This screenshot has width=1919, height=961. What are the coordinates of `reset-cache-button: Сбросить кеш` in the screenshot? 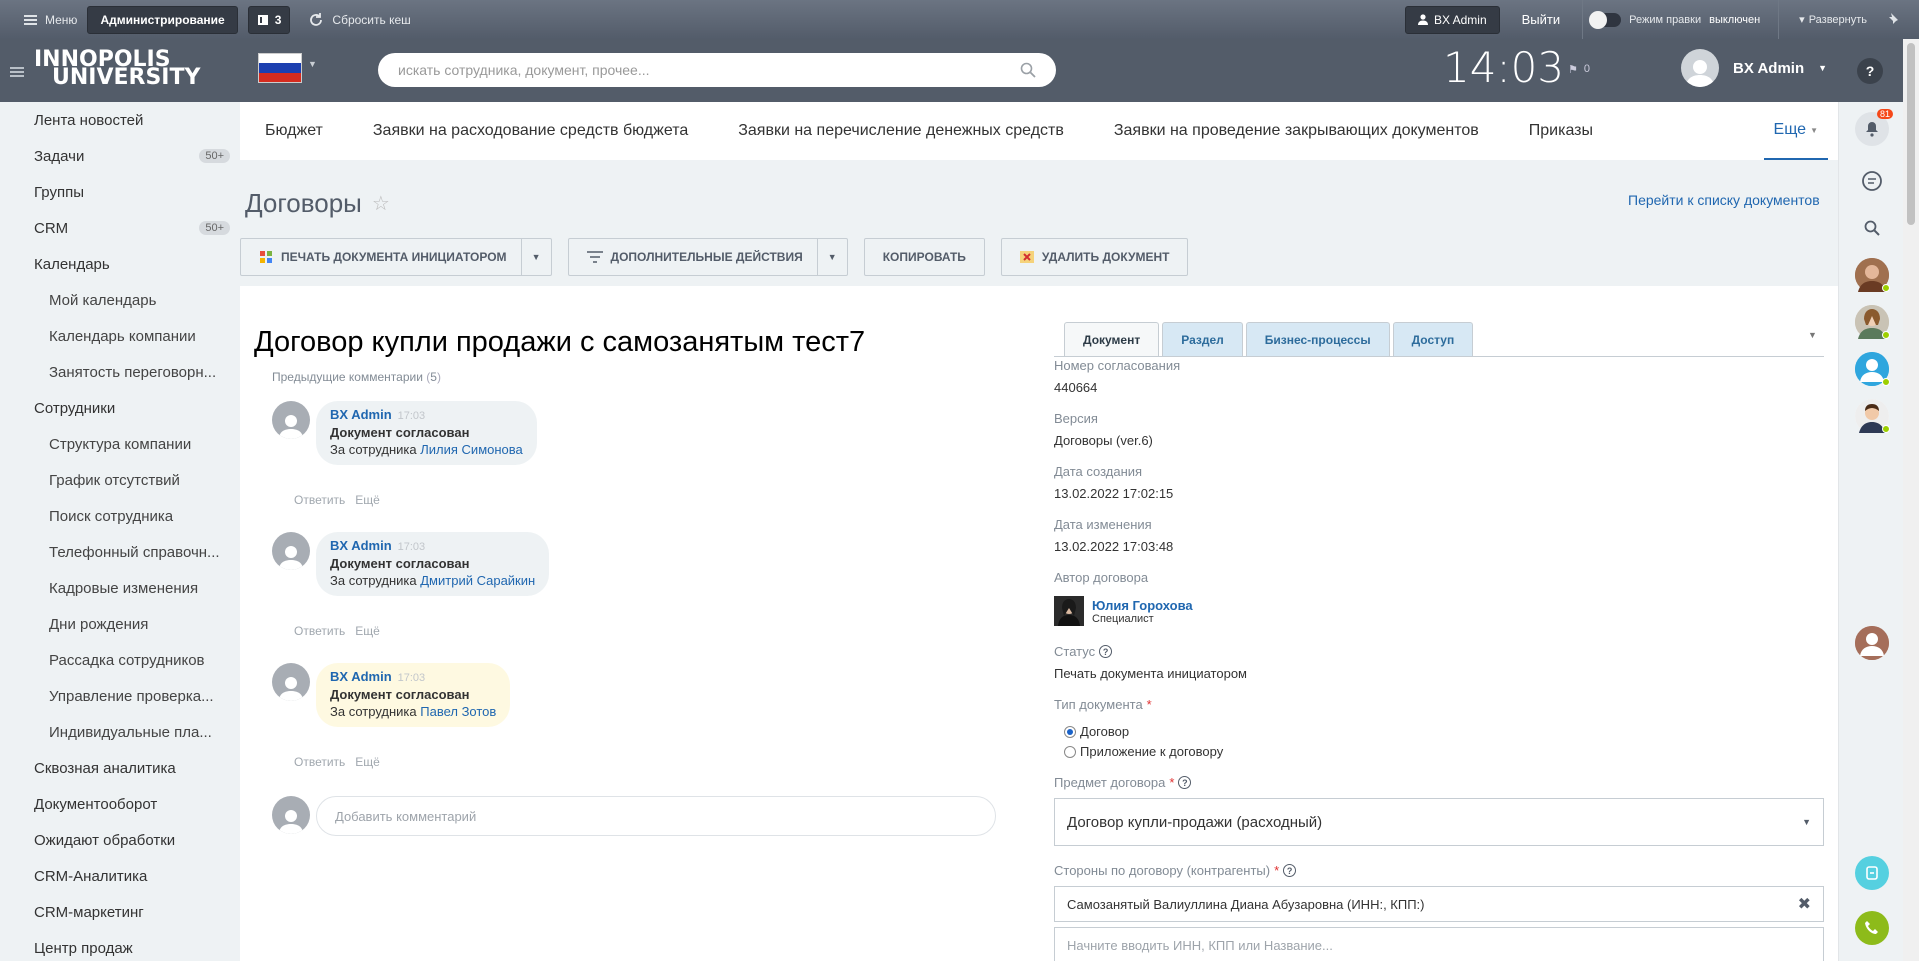 It's located at (359, 20).